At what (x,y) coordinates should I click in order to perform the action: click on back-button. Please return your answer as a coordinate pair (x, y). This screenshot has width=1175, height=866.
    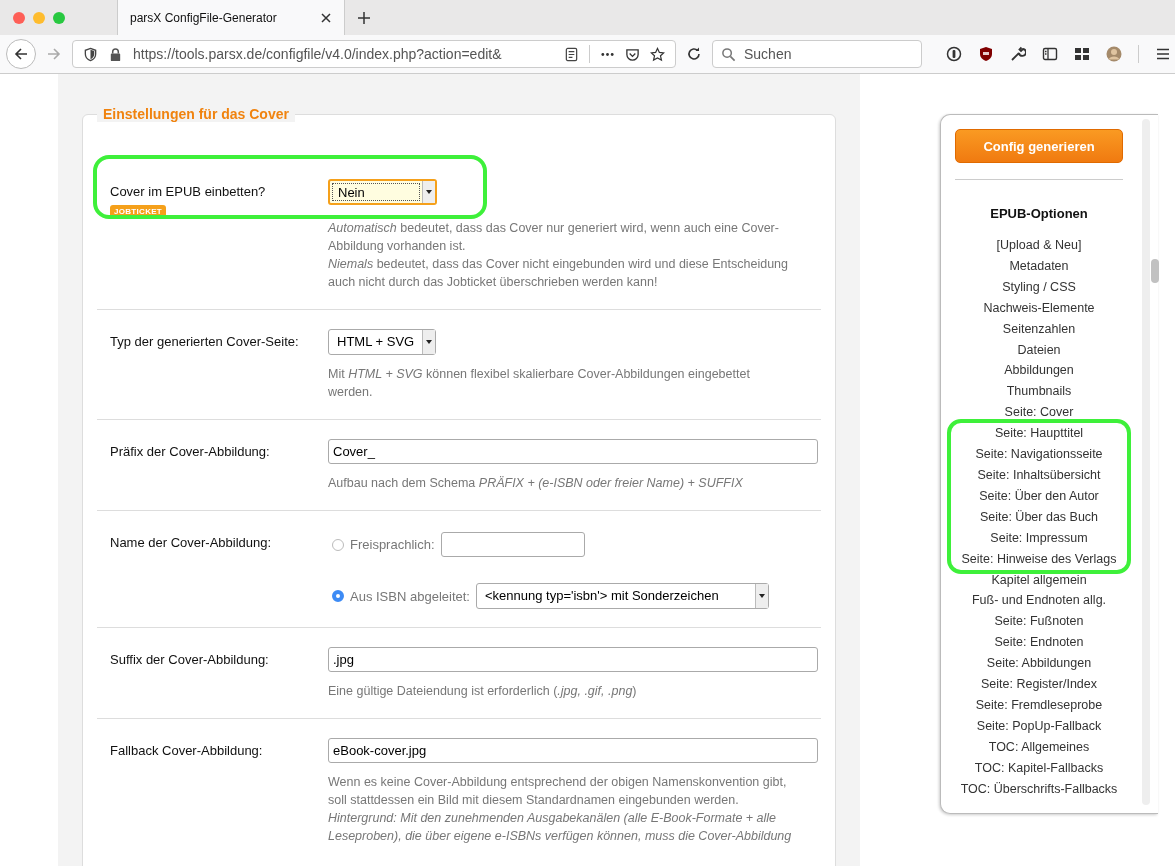
    Looking at the image, I should click on (21, 54).